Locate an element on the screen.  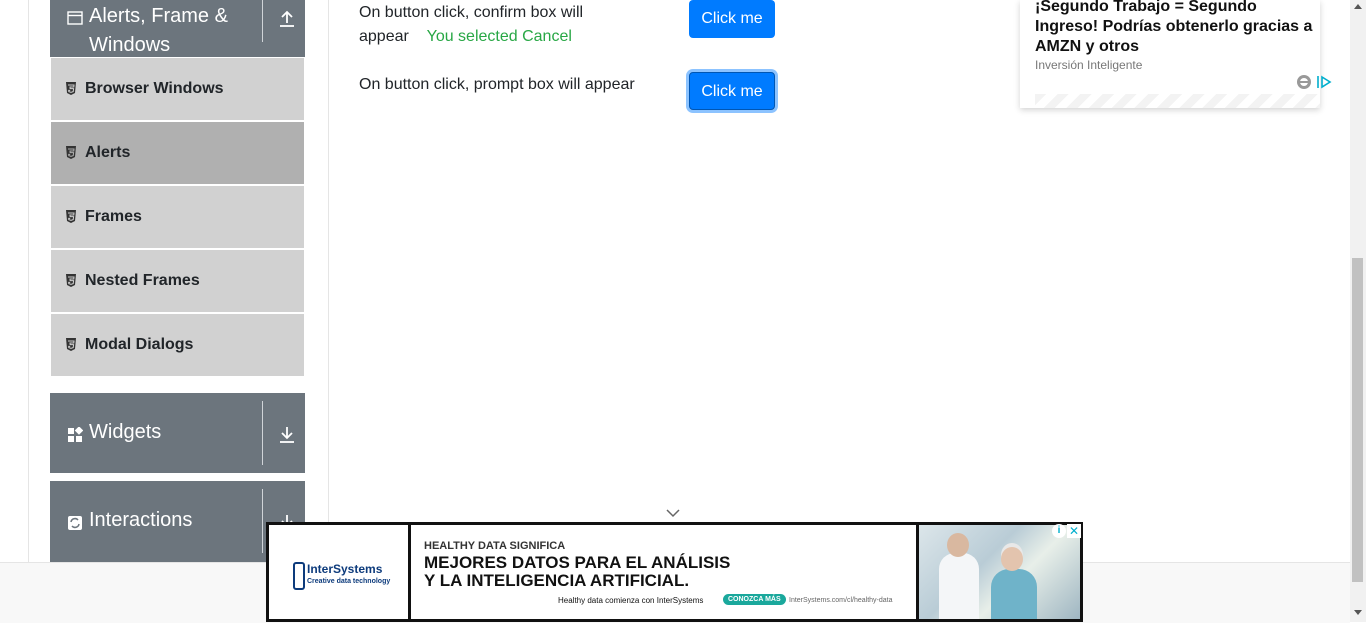
sidebar-item-browser-windows: Browser Windows is located at coordinates (177, 89).